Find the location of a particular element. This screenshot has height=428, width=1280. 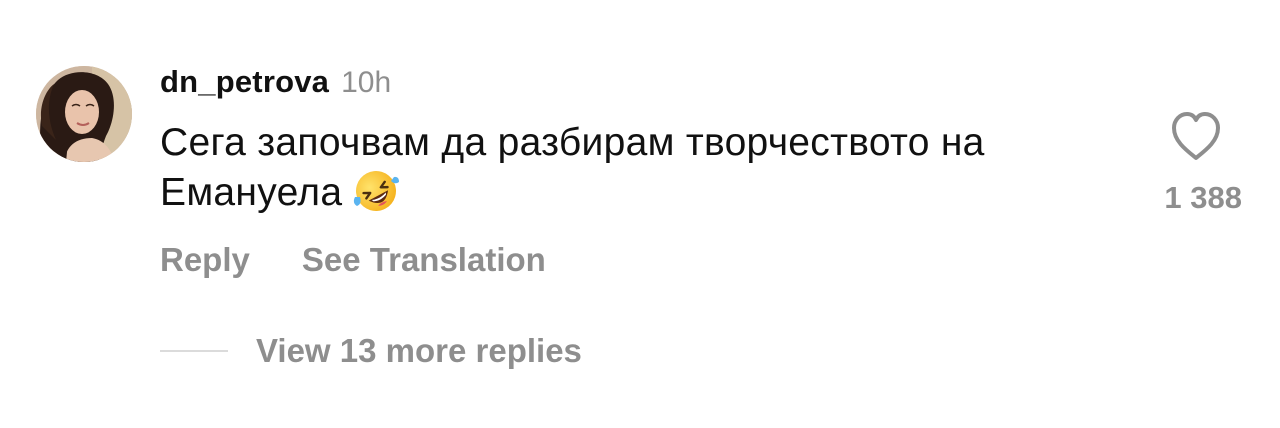

comment-text-line2: Емануела is located at coordinates (251, 192).